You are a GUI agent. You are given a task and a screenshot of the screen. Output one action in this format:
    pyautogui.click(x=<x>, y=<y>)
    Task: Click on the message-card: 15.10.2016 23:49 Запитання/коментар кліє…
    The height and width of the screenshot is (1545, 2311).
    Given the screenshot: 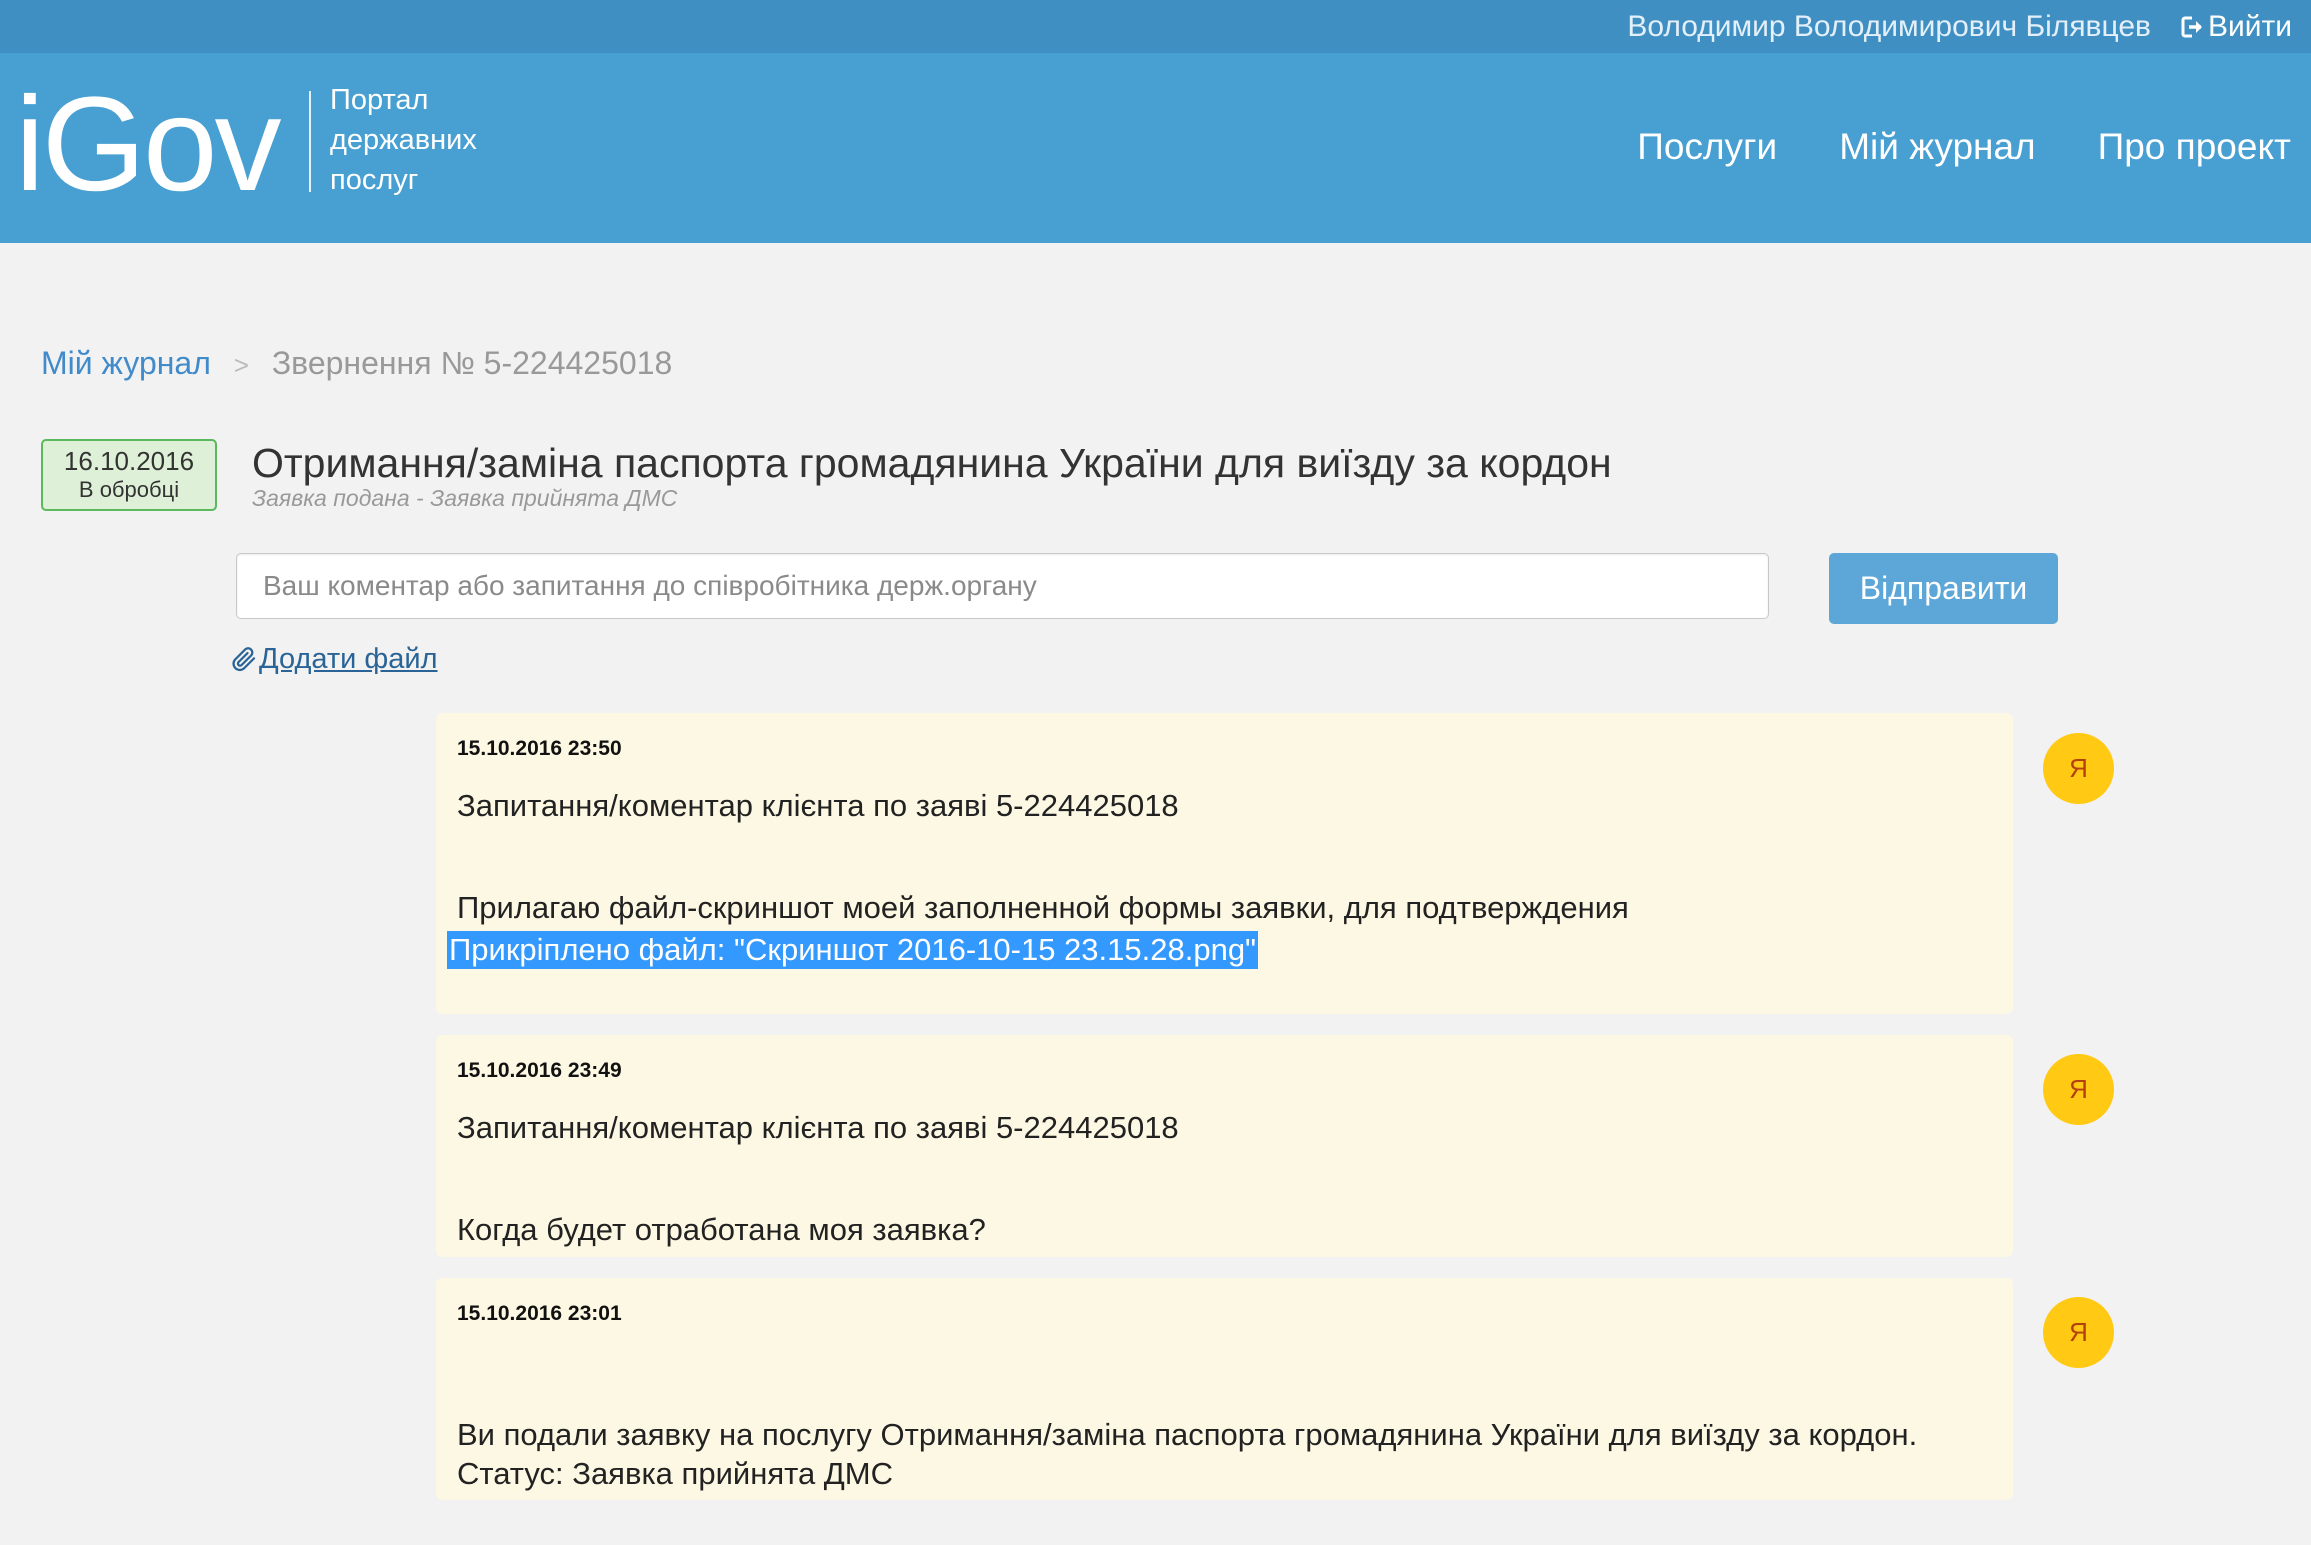 What is the action you would take?
    pyautogui.click(x=1224, y=1146)
    